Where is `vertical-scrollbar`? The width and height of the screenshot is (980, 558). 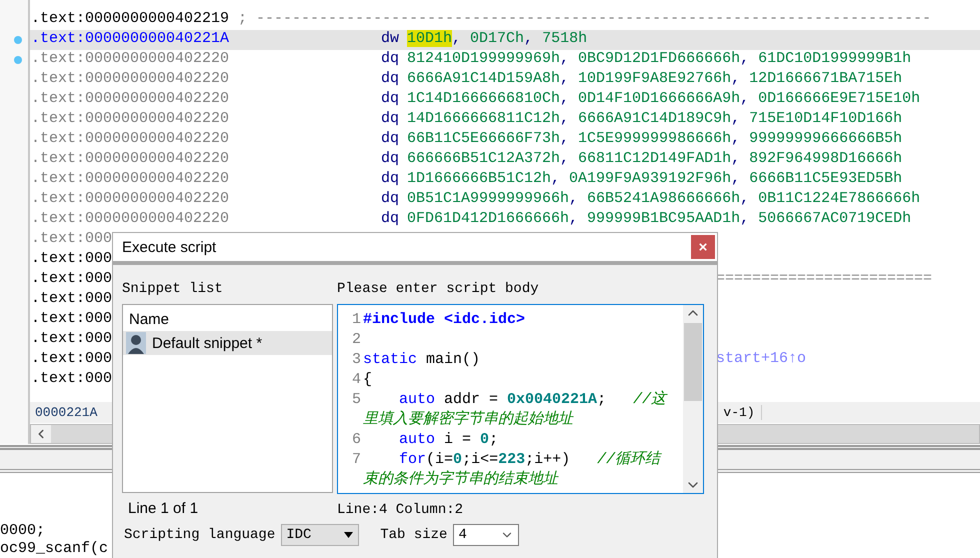 vertical-scrollbar is located at coordinates (693, 399).